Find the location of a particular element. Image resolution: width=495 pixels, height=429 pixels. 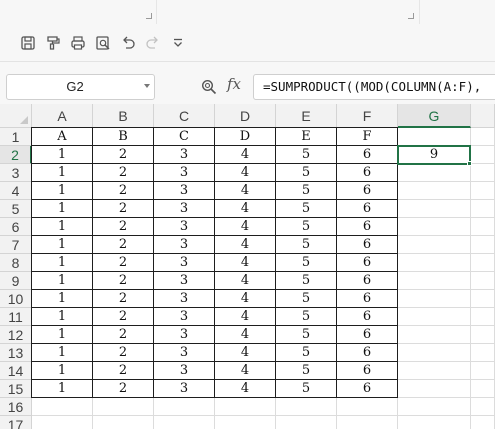

cell-d12: 4 is located at coordinates (245, 335).